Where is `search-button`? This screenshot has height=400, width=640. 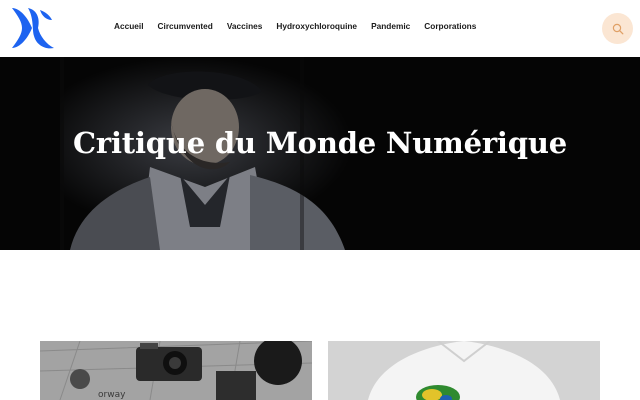 search-button is located at coordinates (617, 28).